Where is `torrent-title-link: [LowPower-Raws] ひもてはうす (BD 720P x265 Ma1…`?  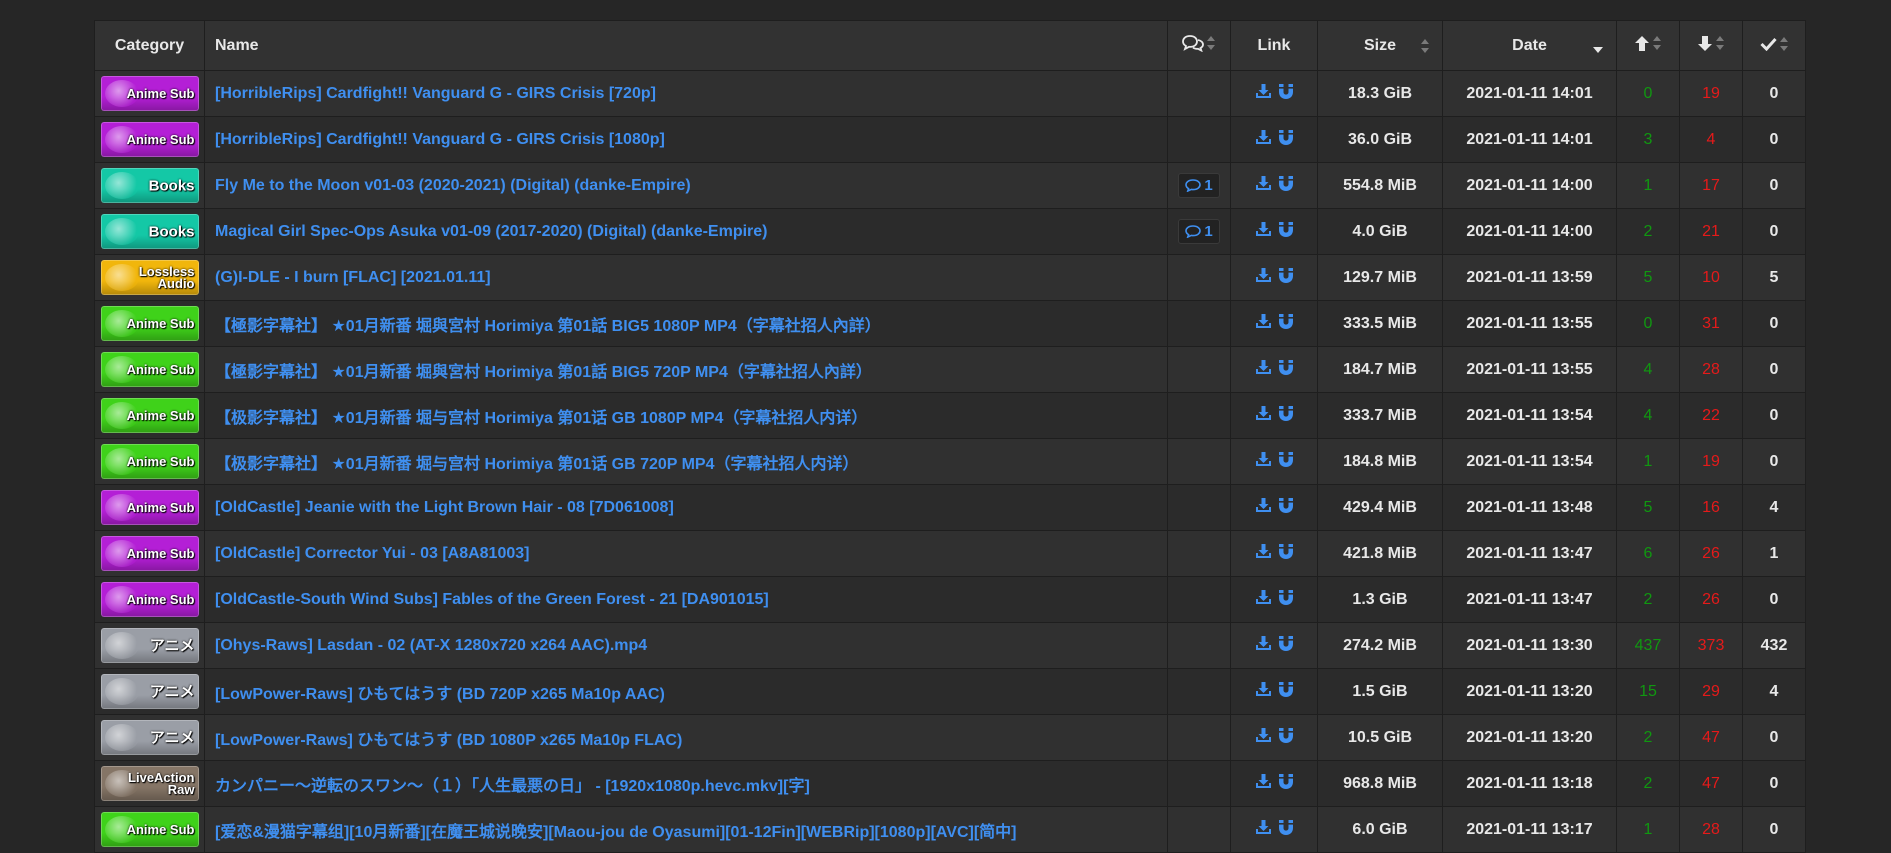 torrent-title-link: [LowPower-Raws] ひもてはうす (BD 720P x265 Ma1… is located at coordinates (440, 694).